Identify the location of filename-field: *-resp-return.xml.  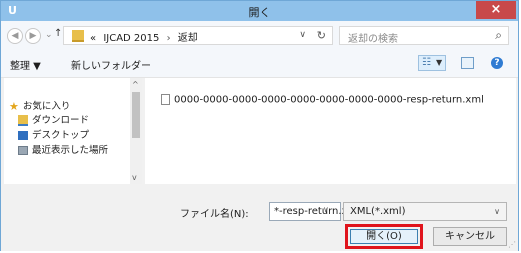
(314, 211).